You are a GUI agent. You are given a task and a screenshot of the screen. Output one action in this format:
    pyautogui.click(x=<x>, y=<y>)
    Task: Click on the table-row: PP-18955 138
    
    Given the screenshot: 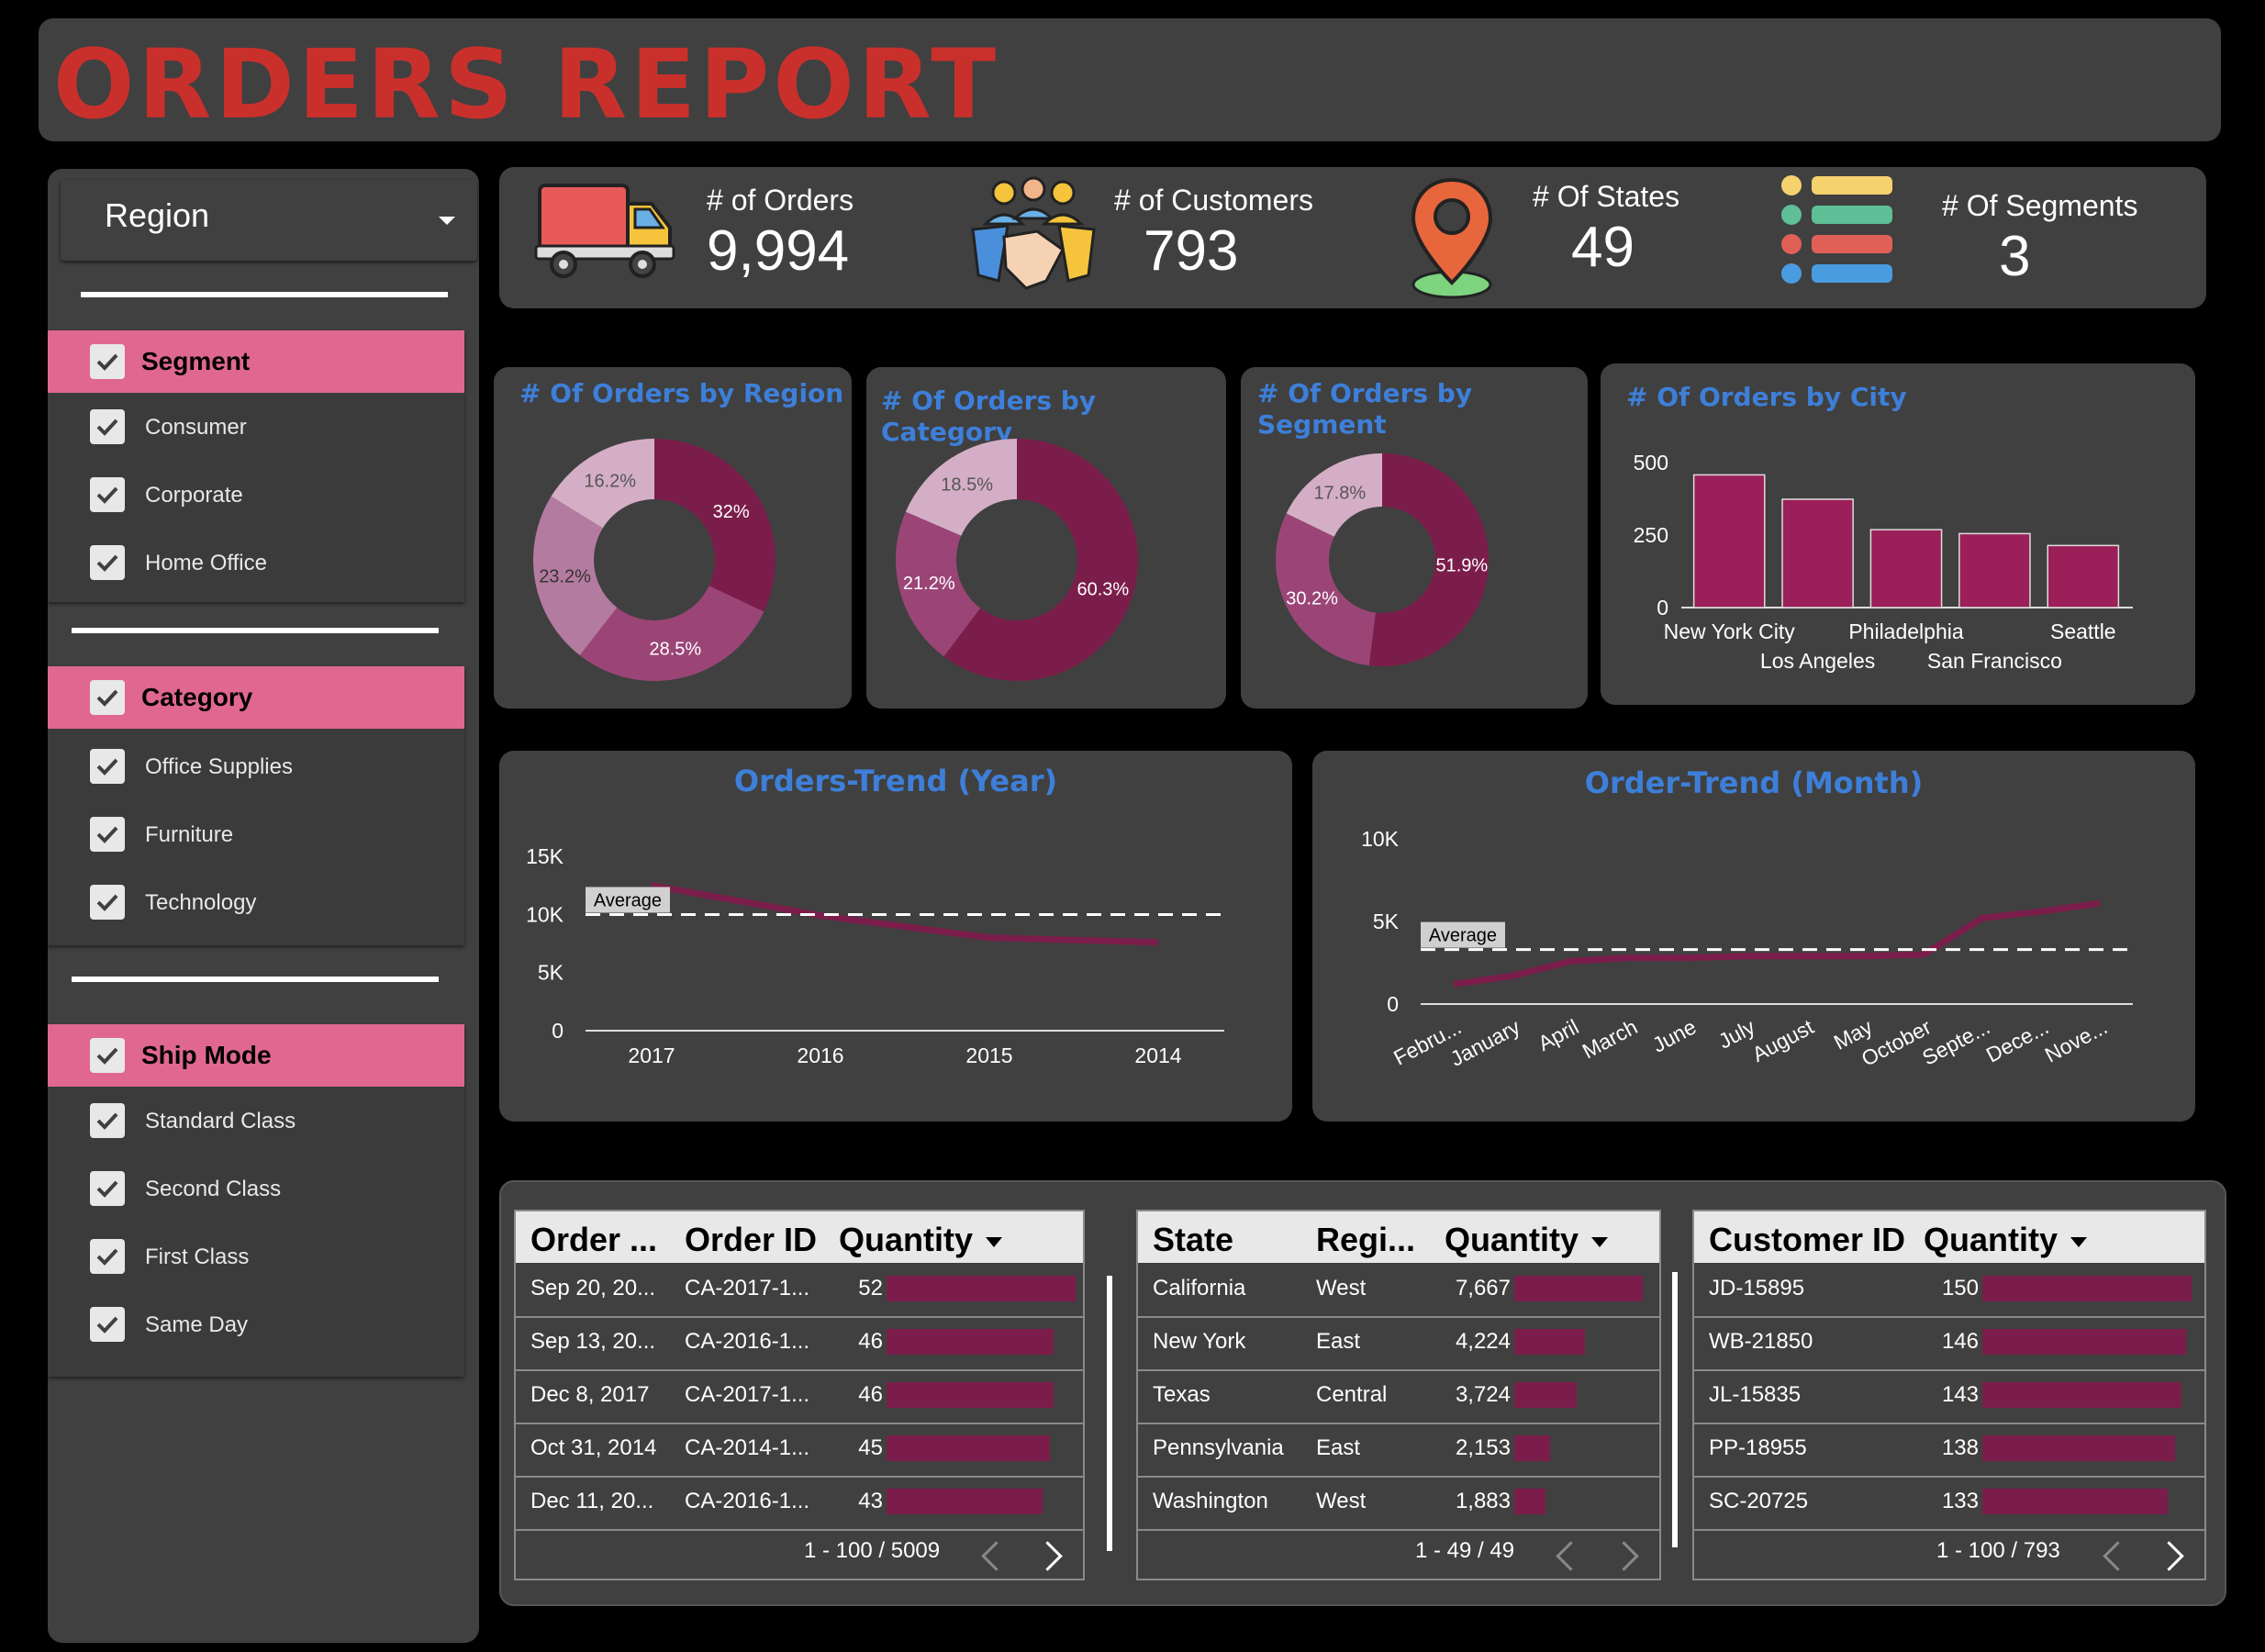 What is the action you would take?
    pyautogui.click(x=1949, y=1450)
    